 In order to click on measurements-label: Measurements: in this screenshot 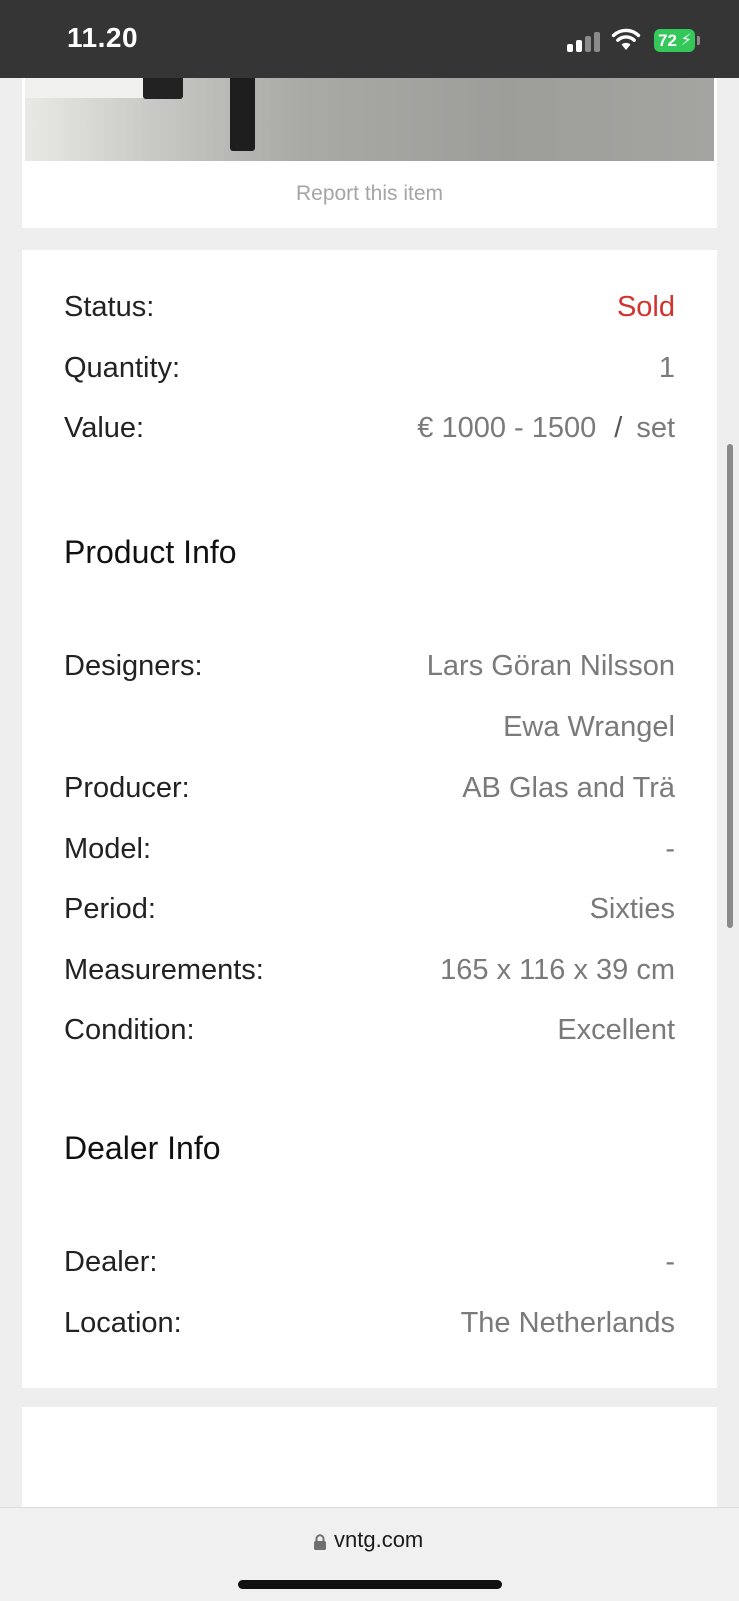, I will do `click(164, 970)`.